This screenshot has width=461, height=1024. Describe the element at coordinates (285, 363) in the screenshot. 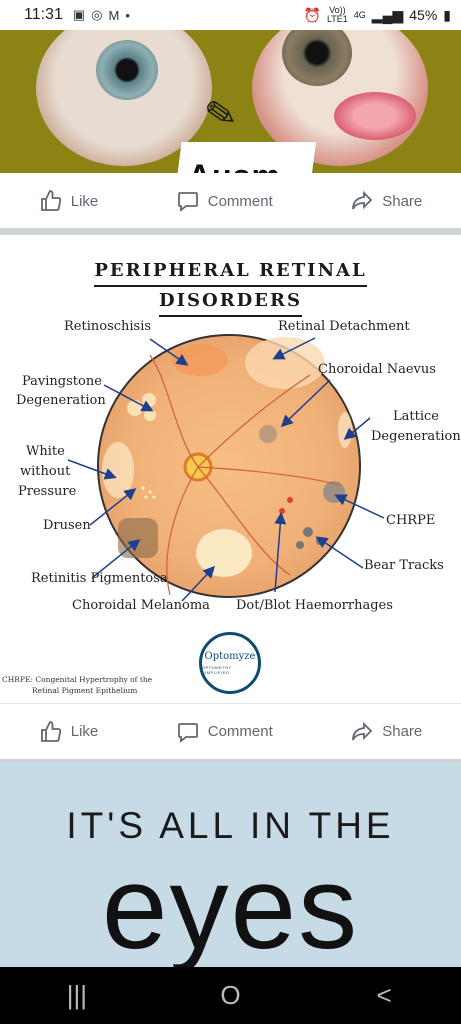

I see `retinal-detachment-area` at that location.